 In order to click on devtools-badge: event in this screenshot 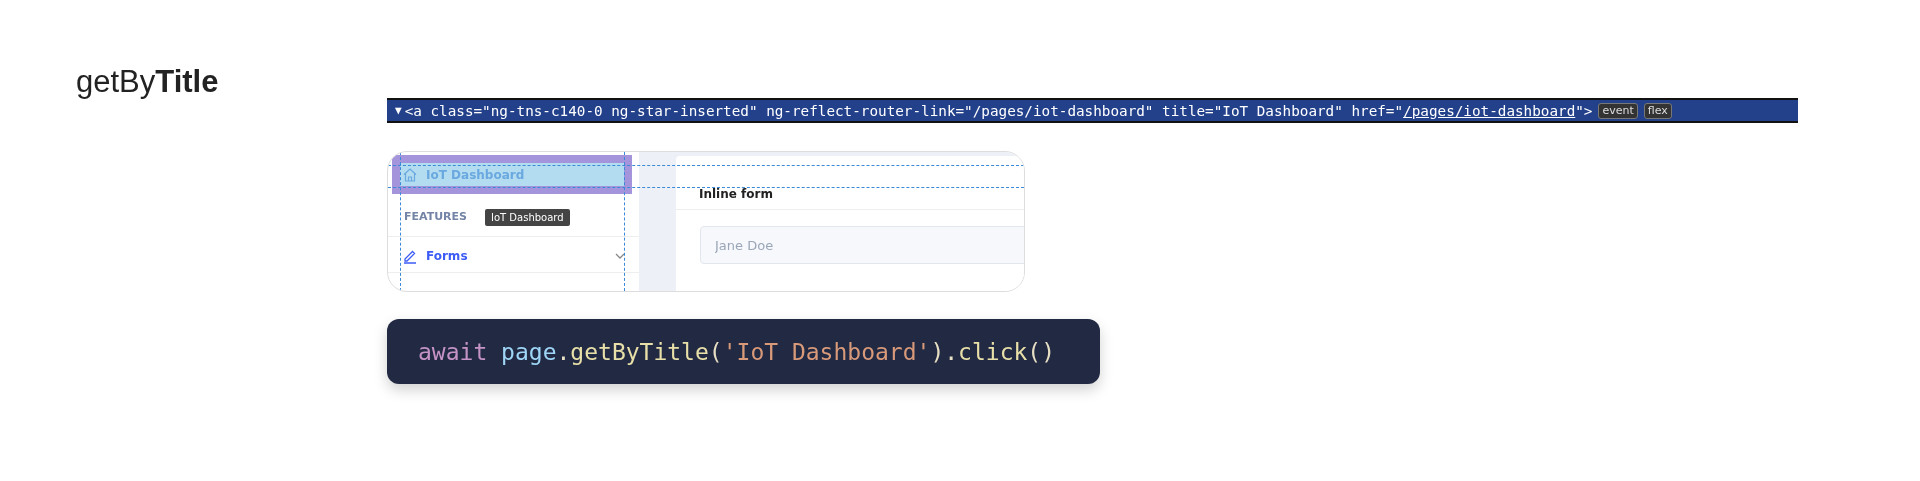, I will do `click(1618, 110)`.